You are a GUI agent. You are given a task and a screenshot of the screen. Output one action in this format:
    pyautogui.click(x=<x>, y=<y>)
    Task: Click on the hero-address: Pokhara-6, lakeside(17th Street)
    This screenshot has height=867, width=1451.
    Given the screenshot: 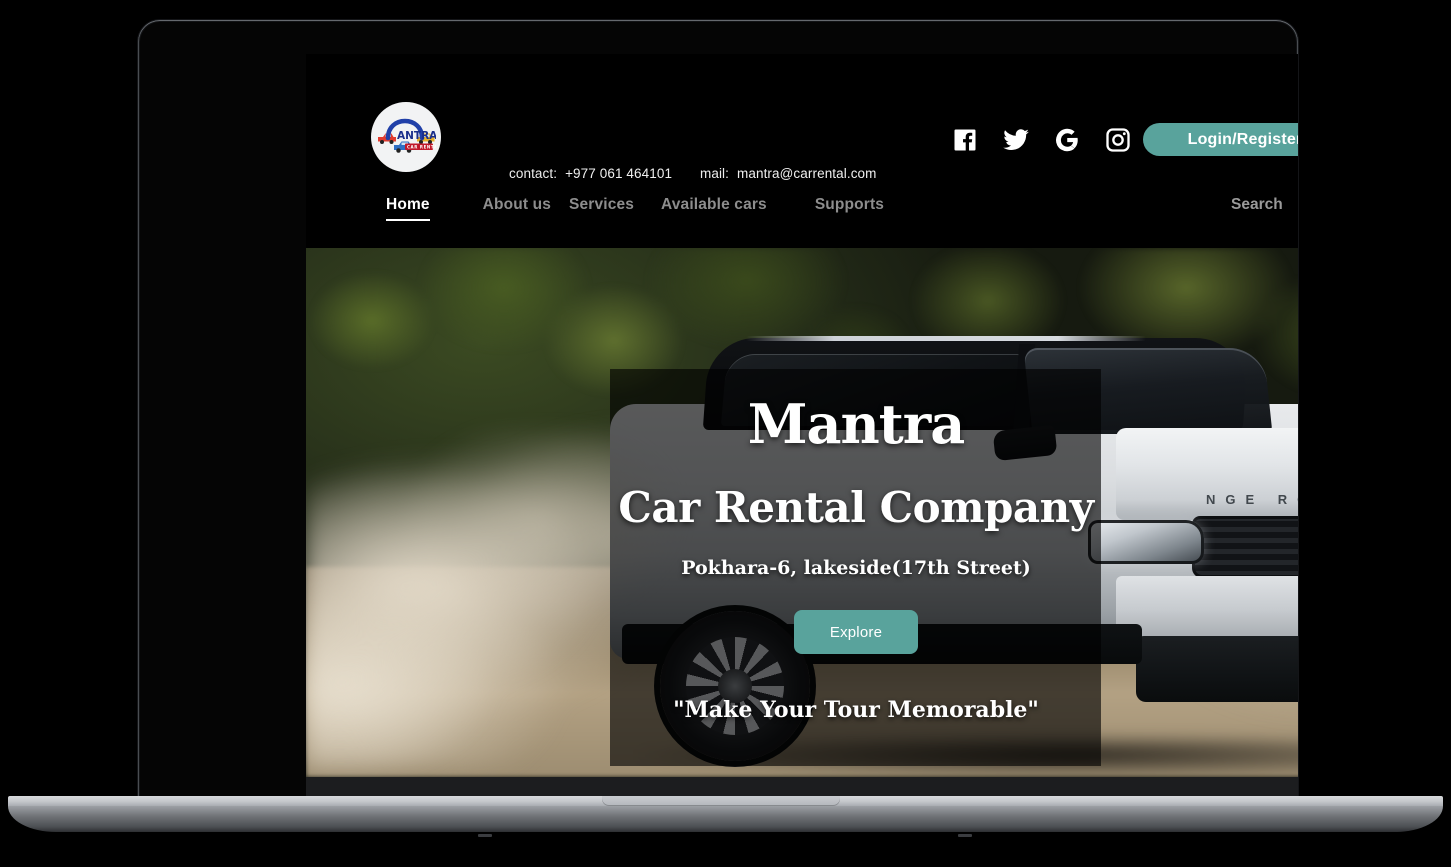 What is the action you would take?
    pyautogui.click(x=856, y=568)
    